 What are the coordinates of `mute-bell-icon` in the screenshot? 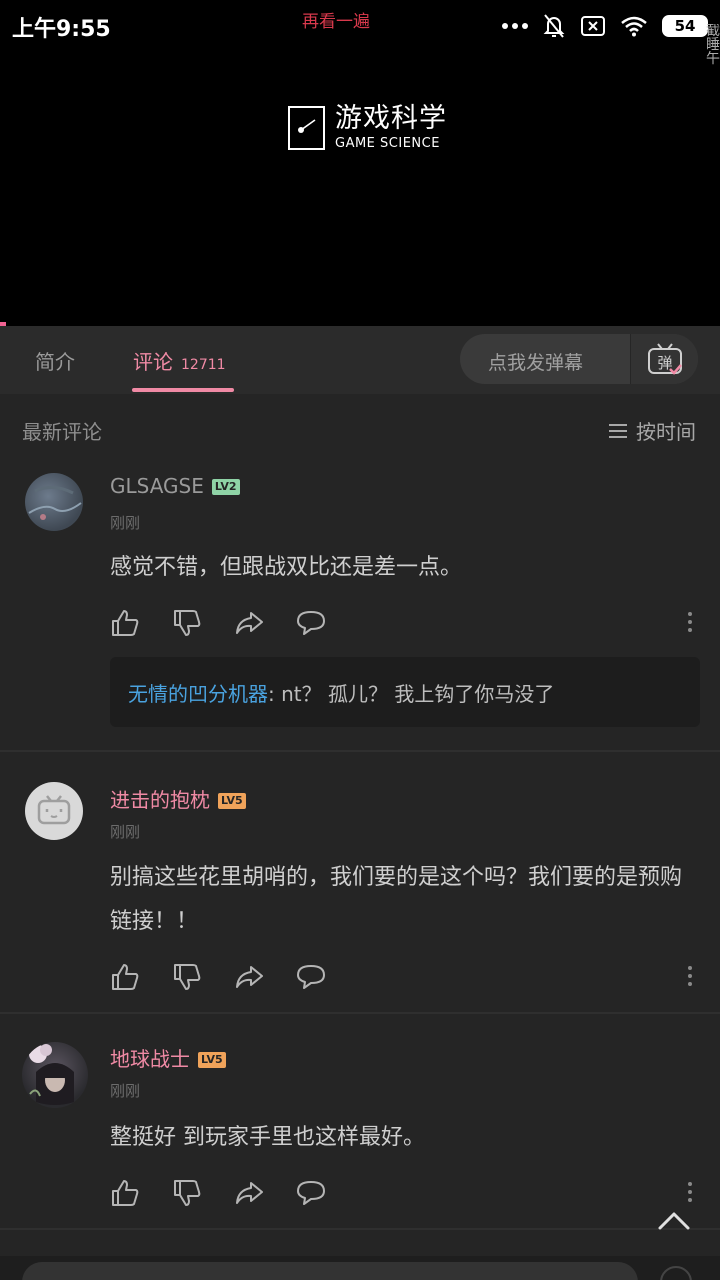 It's located at (554, 26).